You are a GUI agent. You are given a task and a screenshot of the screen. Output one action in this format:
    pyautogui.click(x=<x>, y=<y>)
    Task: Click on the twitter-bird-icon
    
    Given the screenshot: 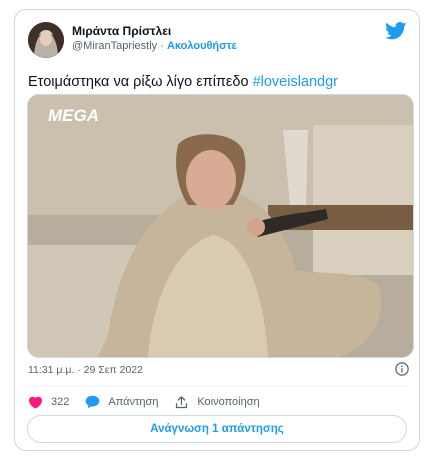 What is the action you would take?
    pyautogui.click(x=396, y=31)
    